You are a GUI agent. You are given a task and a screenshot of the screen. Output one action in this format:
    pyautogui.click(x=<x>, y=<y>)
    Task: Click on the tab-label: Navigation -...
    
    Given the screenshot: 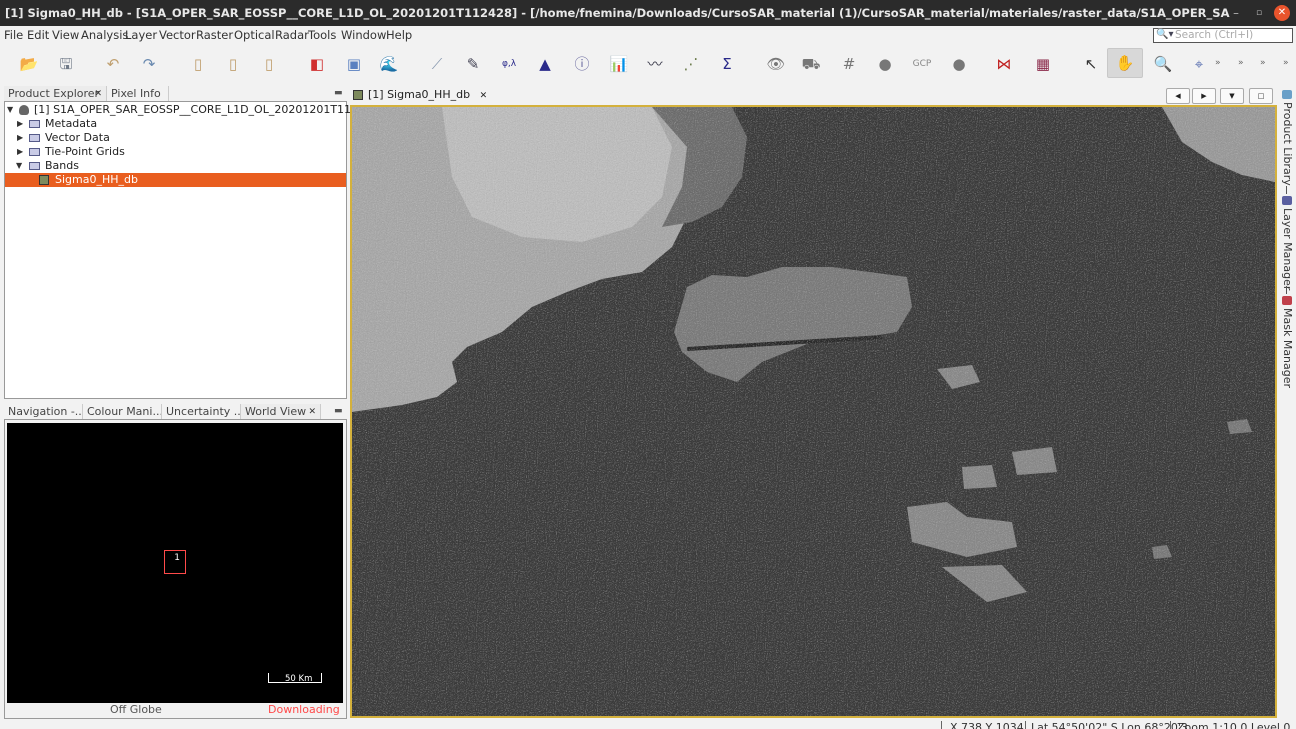 What is the action you would take?
    pyautogui.click(x=45, y=411)
    